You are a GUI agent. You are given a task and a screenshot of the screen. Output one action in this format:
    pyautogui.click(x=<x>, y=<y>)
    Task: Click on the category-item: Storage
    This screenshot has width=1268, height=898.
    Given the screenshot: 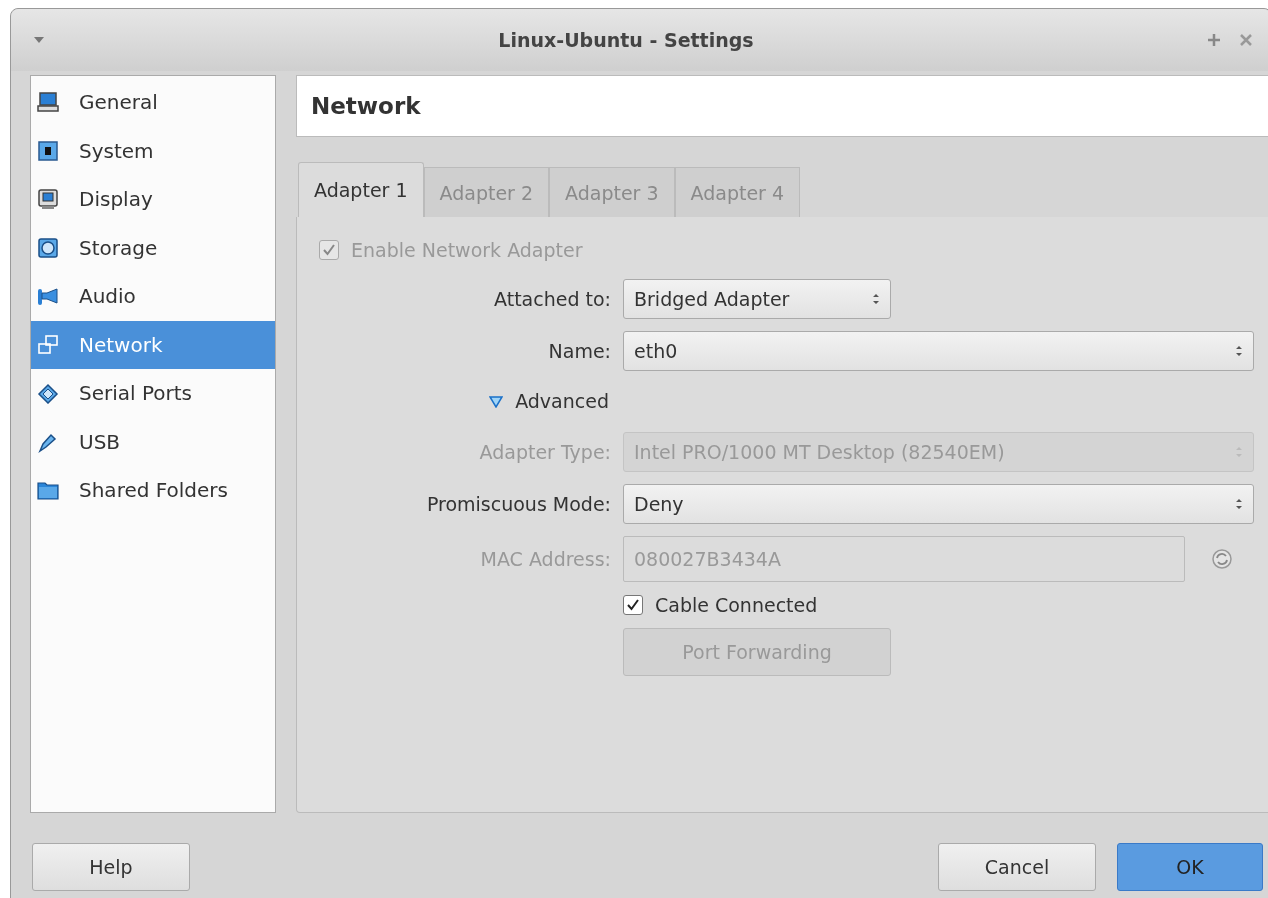 What is the action you would take?
    pyautogui.click(x=153, y=247)
    